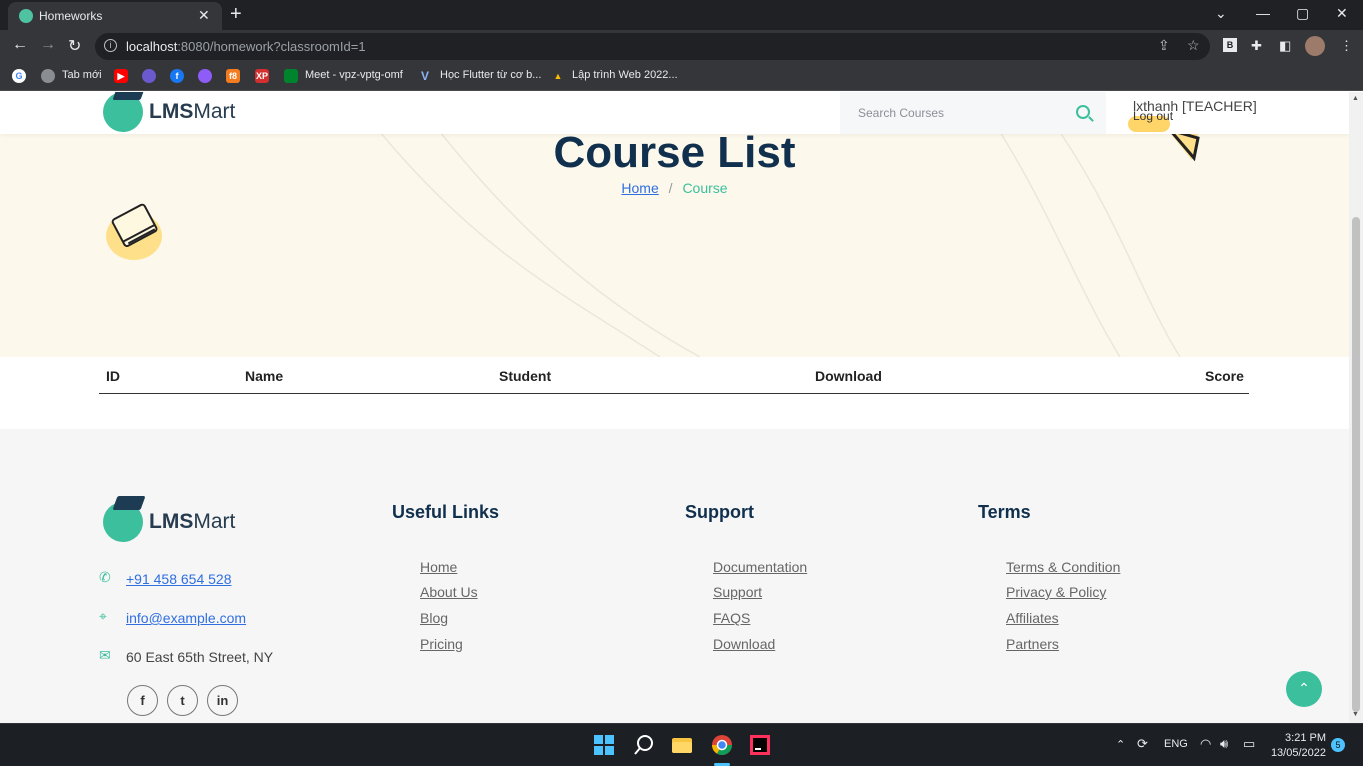 This screenshot has height=766, width=1363. What do you see at coordinates (110, 45) in the screenshot?
I see `site-info-icon: i` at bounding box center [110, 45].